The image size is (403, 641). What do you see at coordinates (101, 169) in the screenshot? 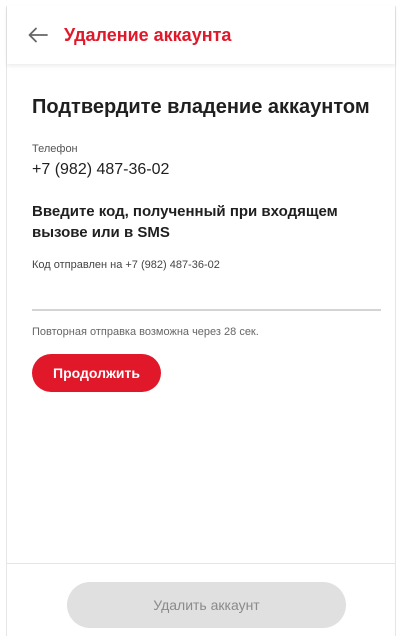
I see `phone-value: +7 (982) 487-36-02` at bounding box center [101, 169].